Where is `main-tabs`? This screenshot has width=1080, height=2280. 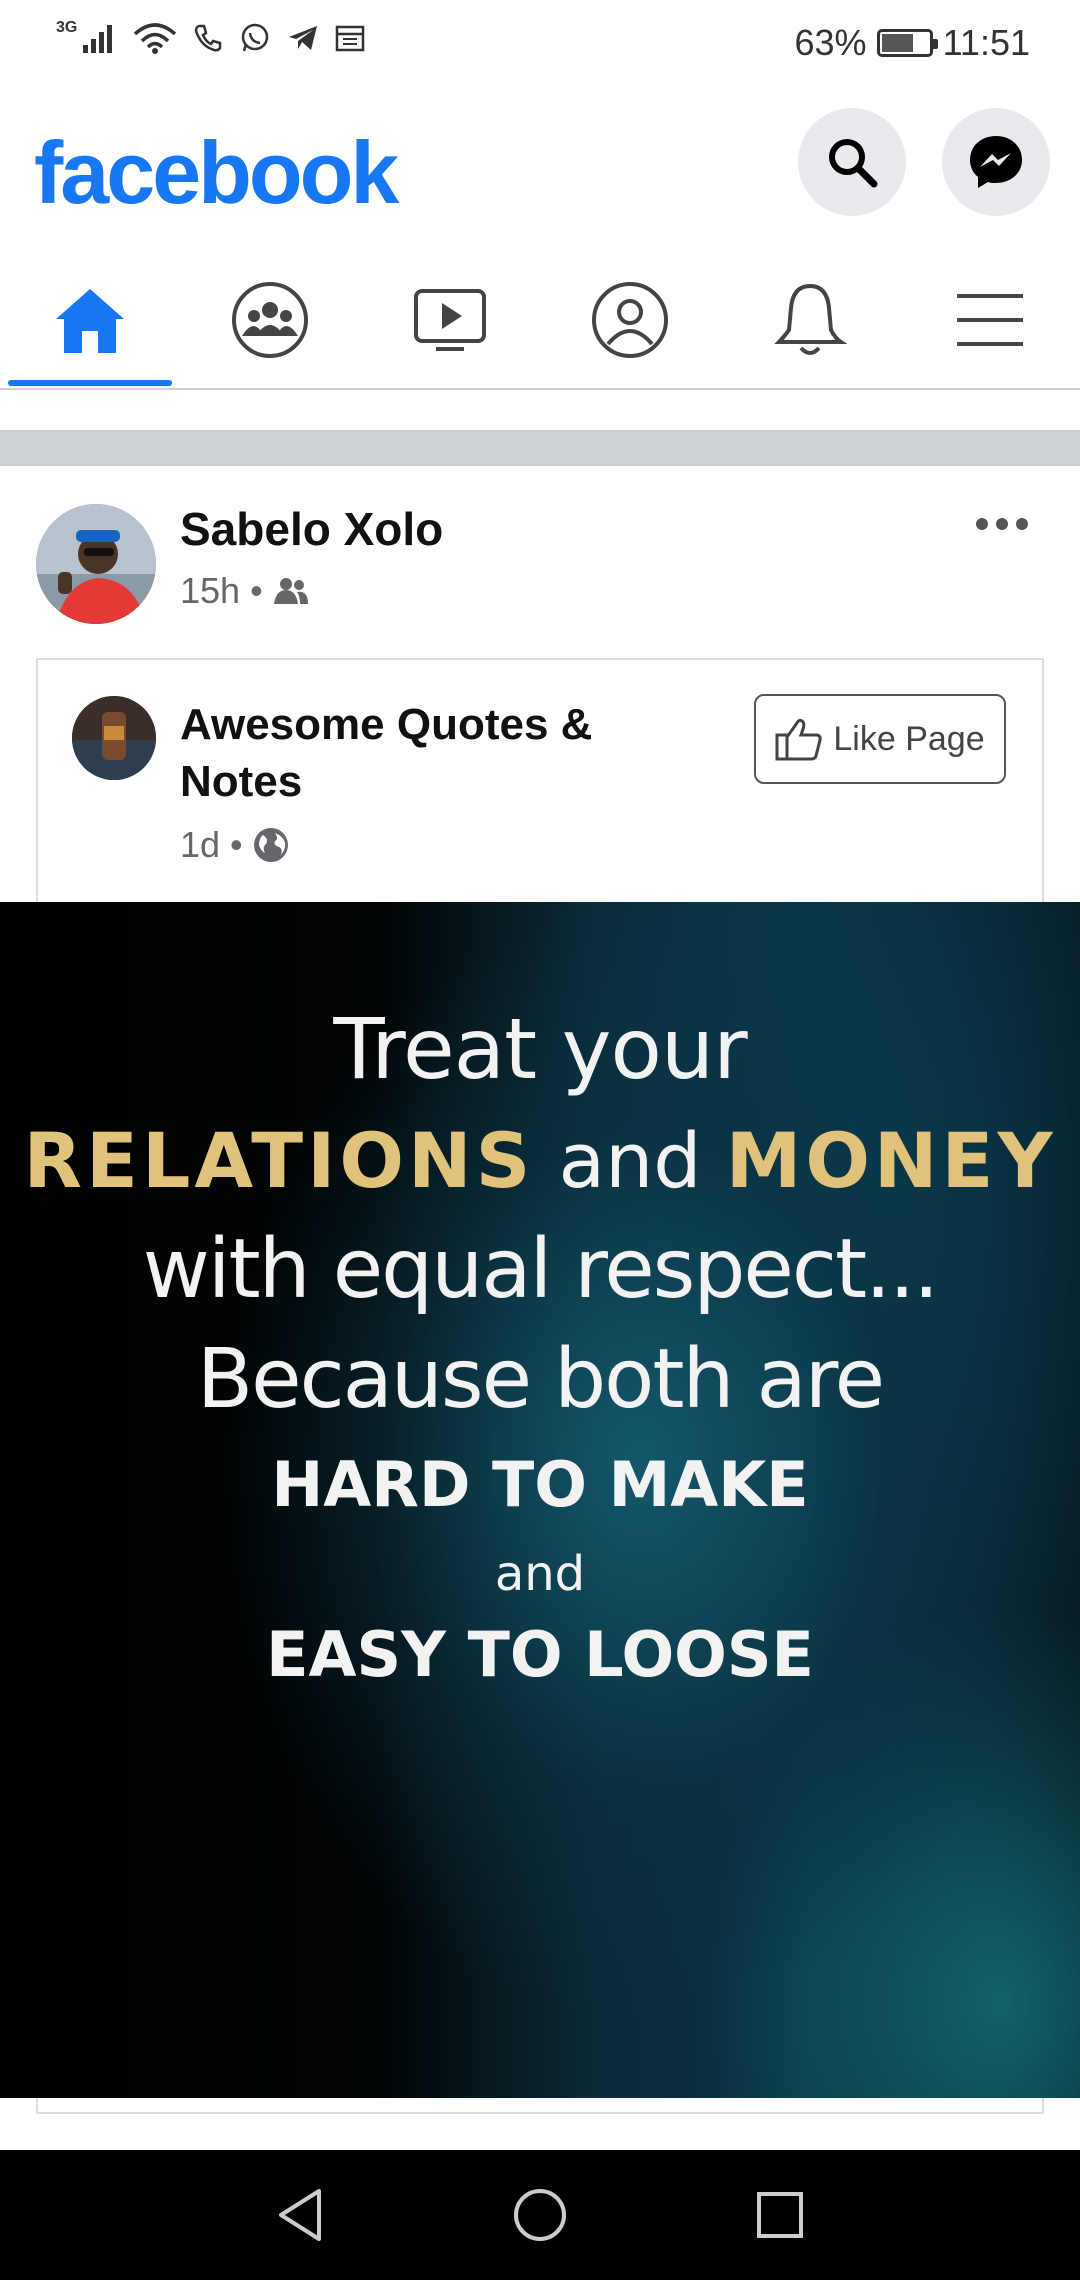 main-tabs is located at coordinates (540, 321).